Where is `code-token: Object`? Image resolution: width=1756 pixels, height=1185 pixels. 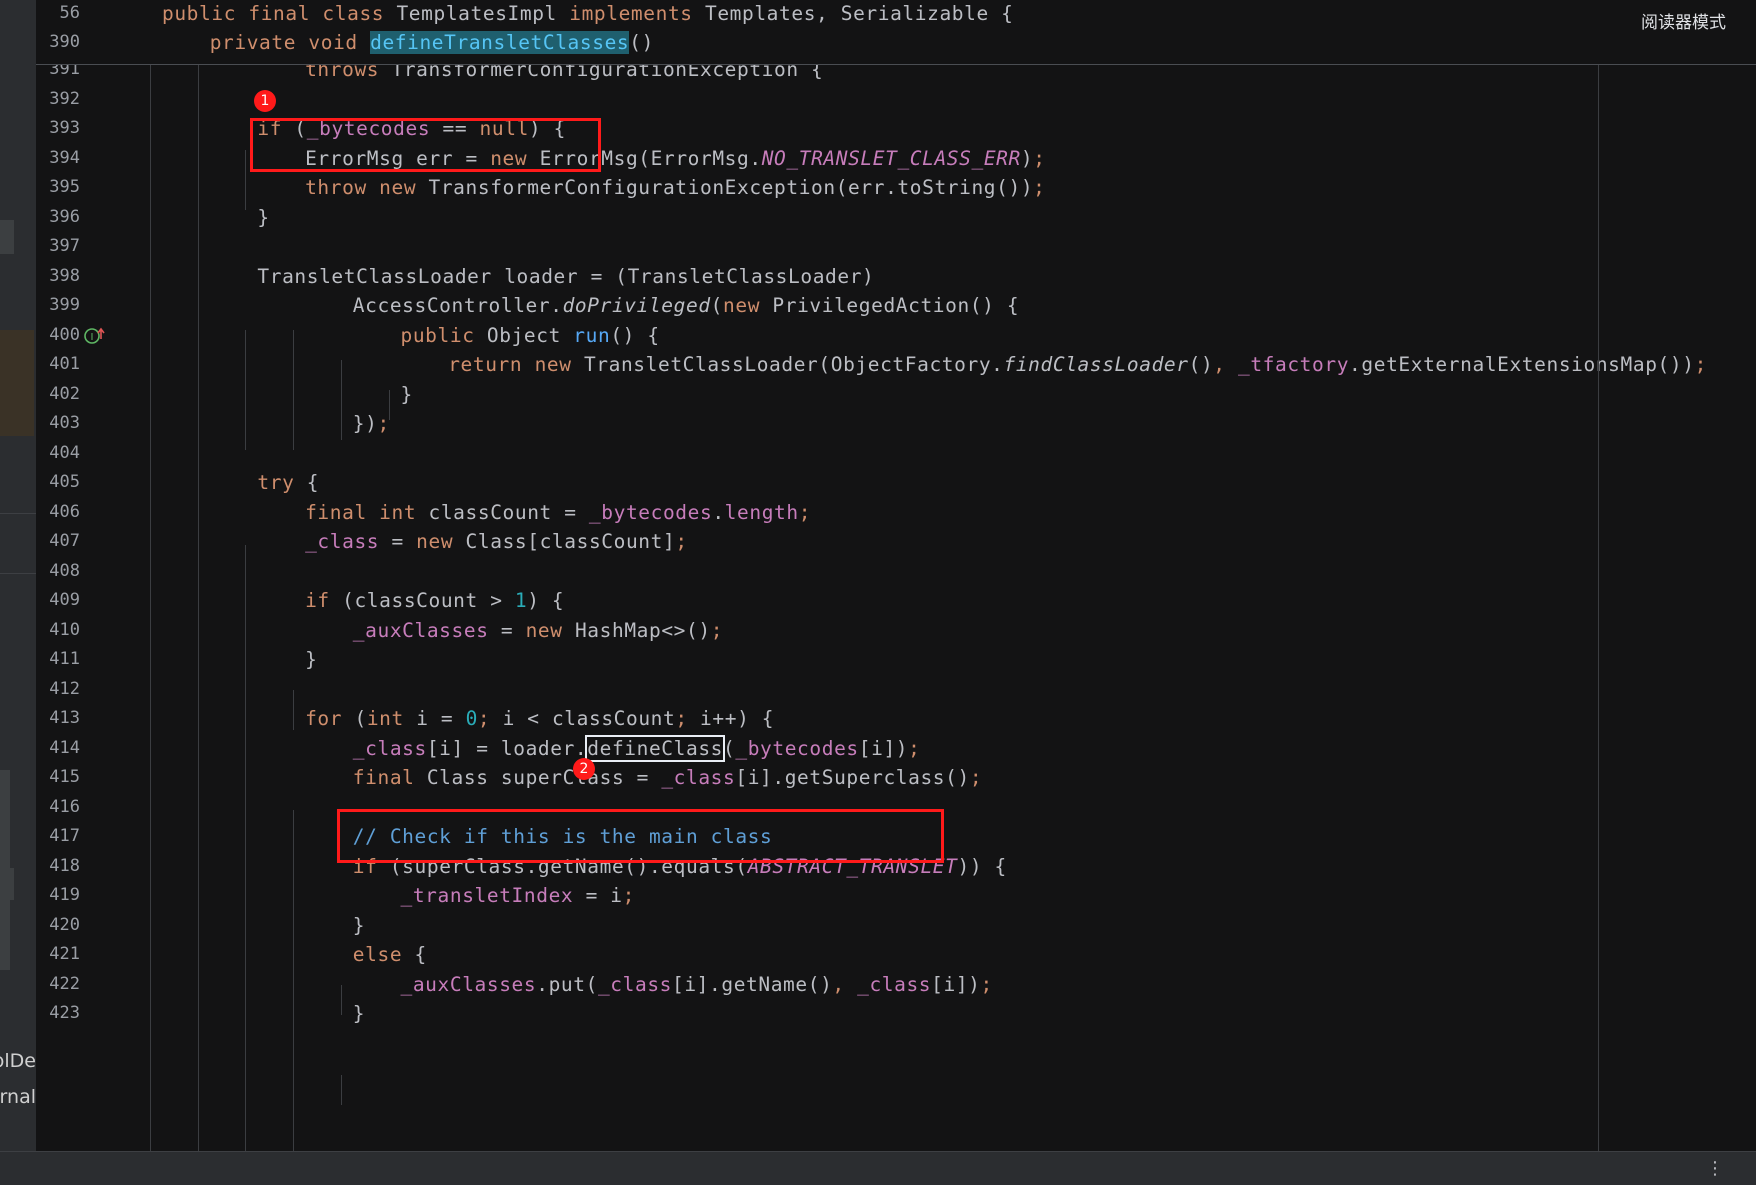
code-token: Object is located at coordinates (530, 335).